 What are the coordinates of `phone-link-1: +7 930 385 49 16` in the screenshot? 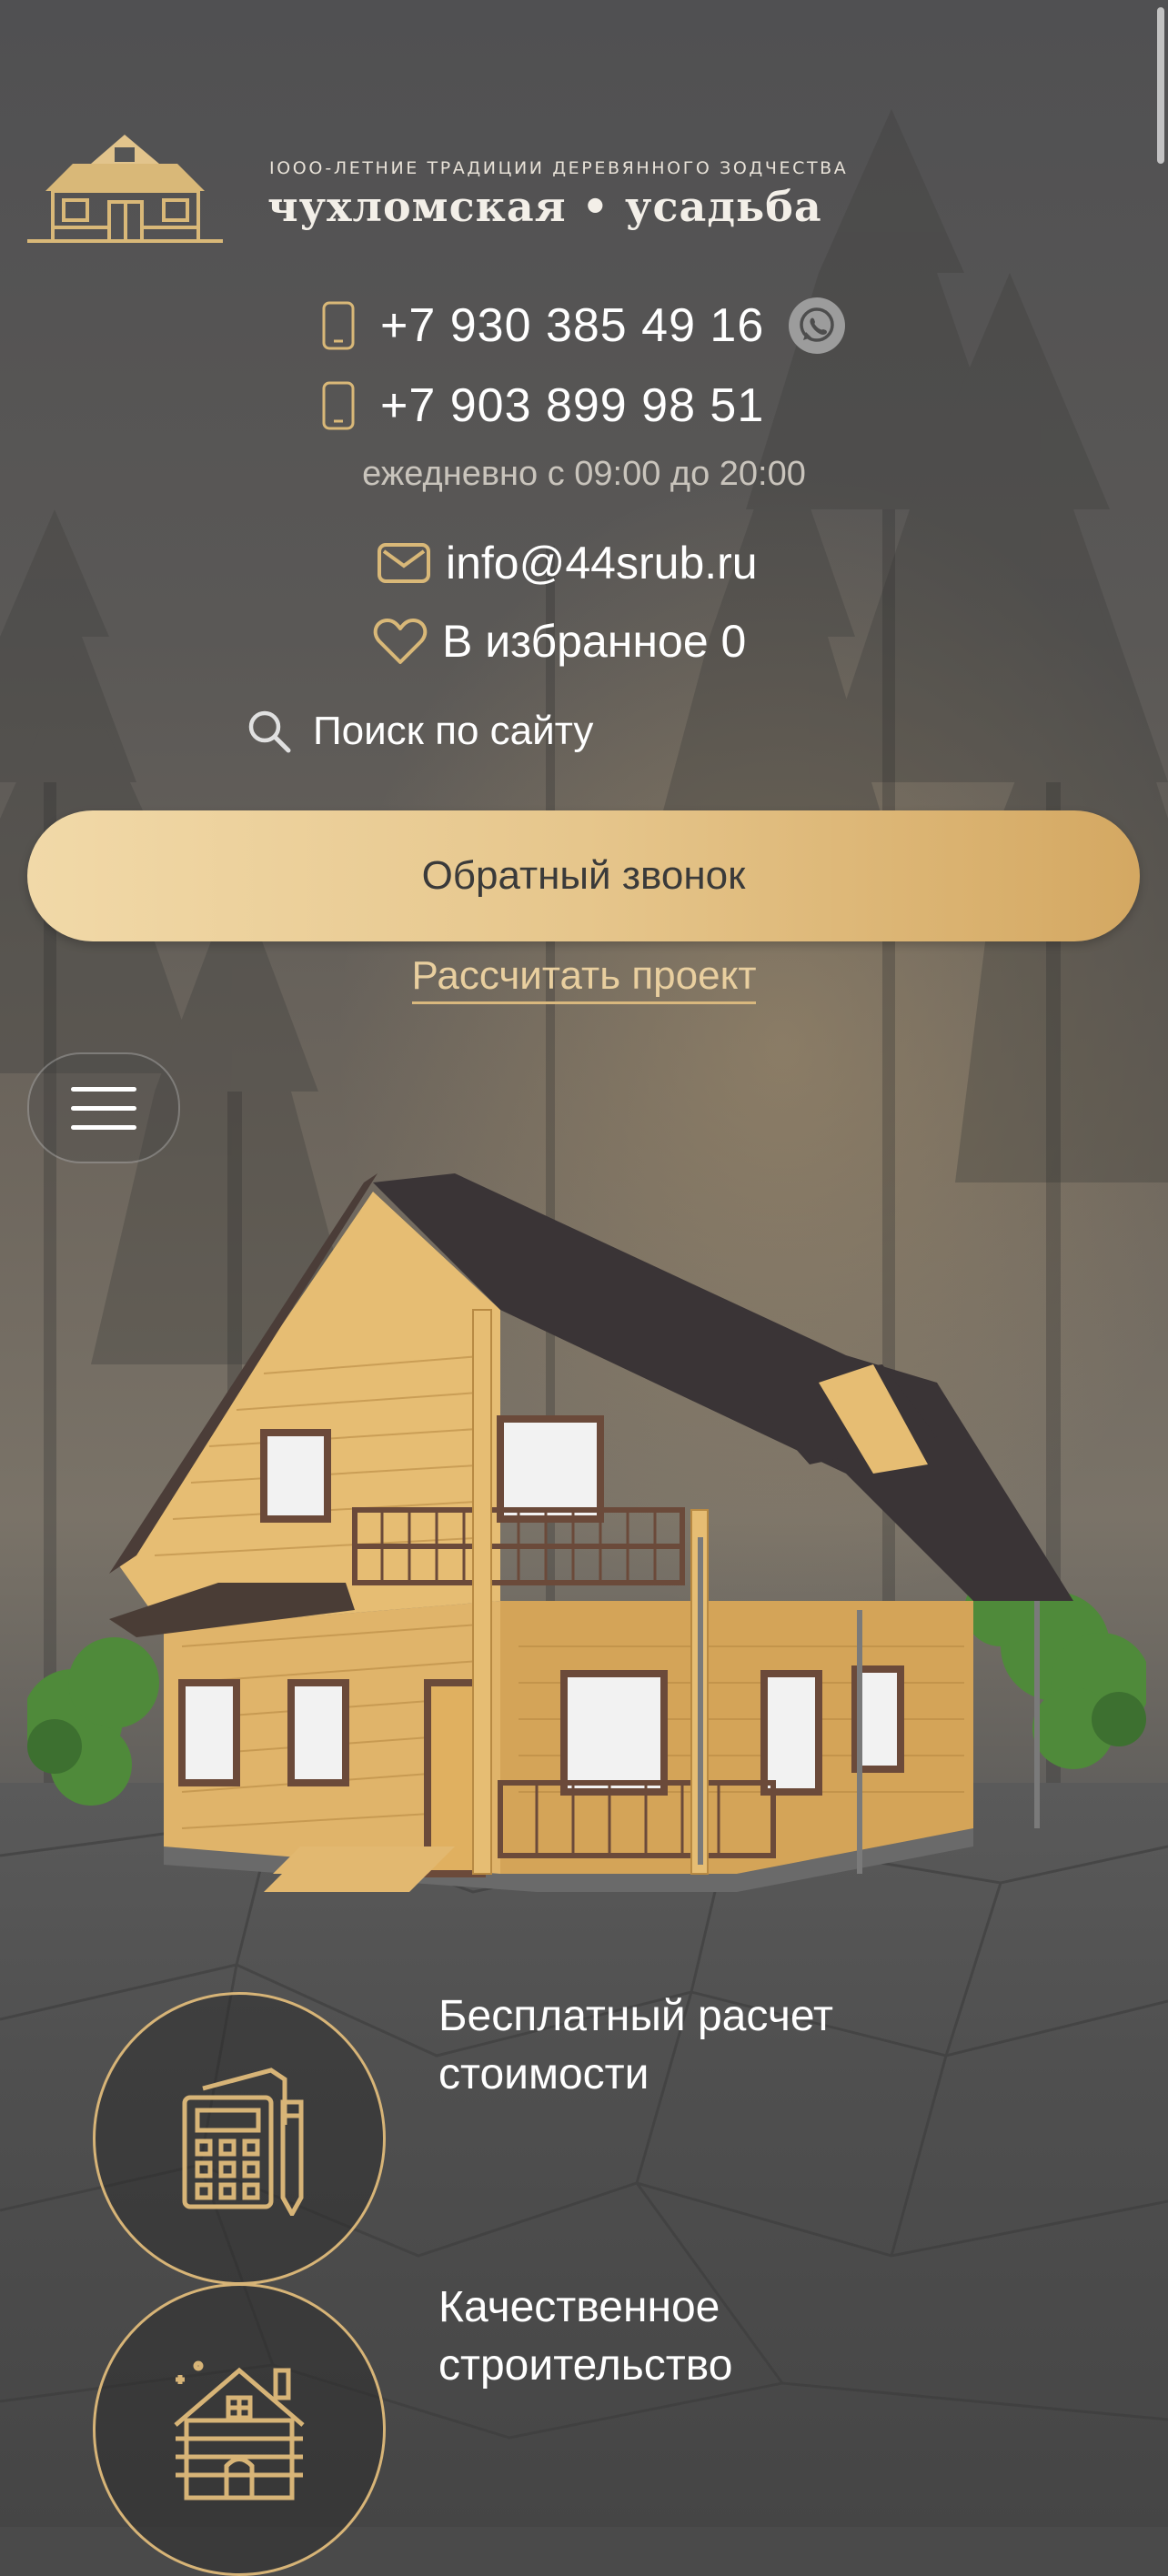 It's located at (572, 325).